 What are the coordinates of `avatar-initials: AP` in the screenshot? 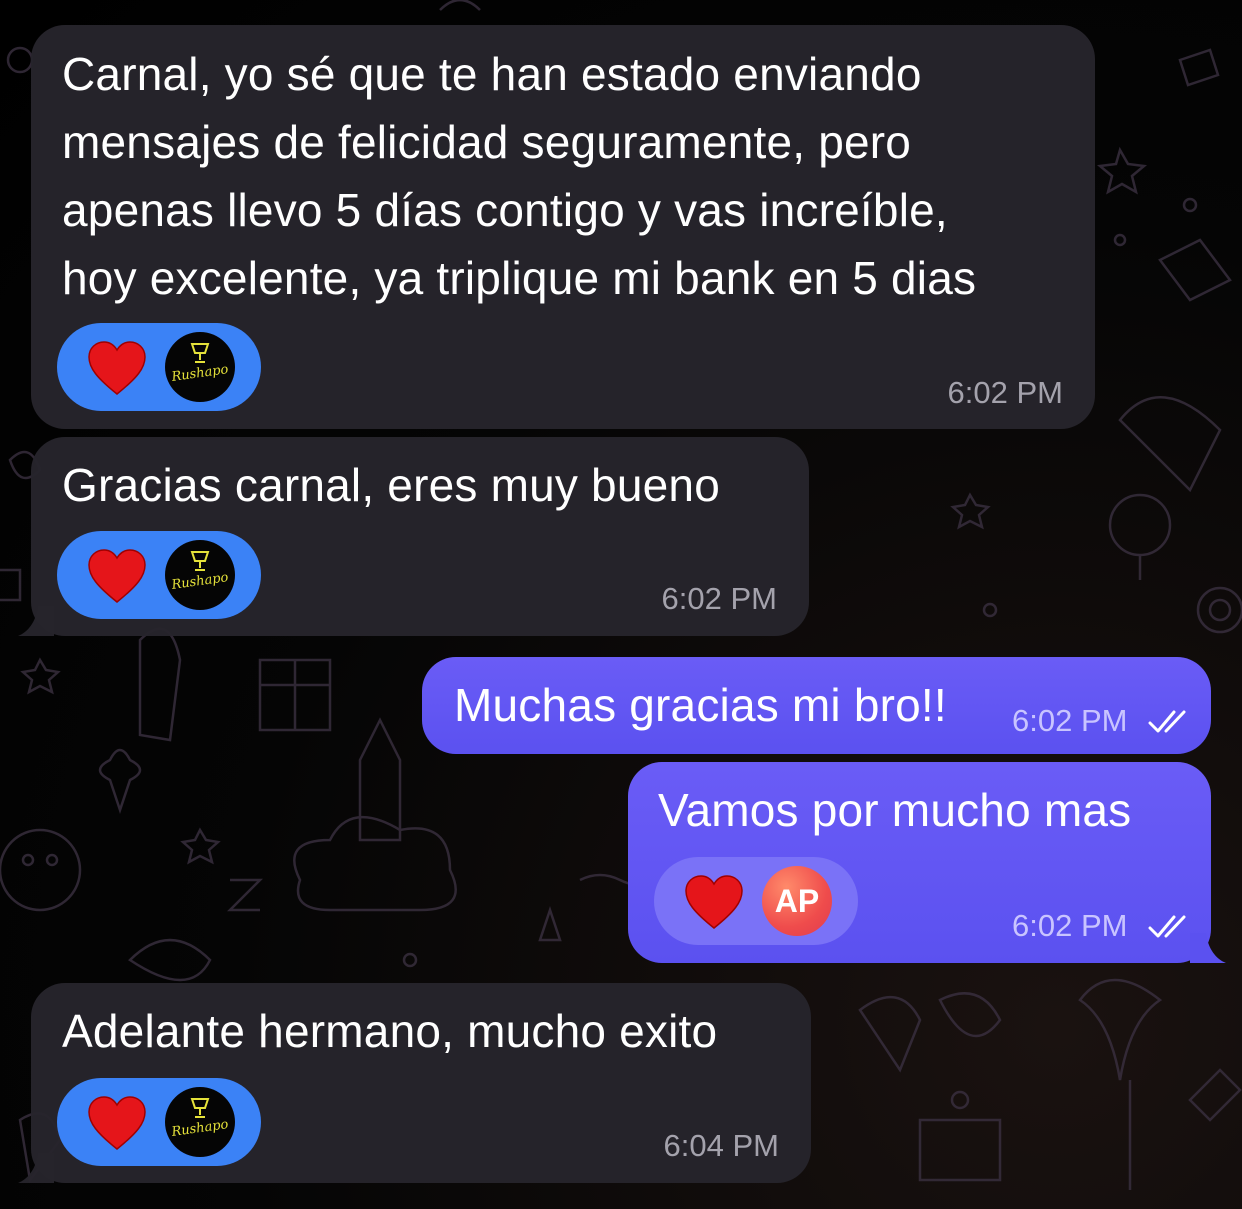 It's located at (797, 900).